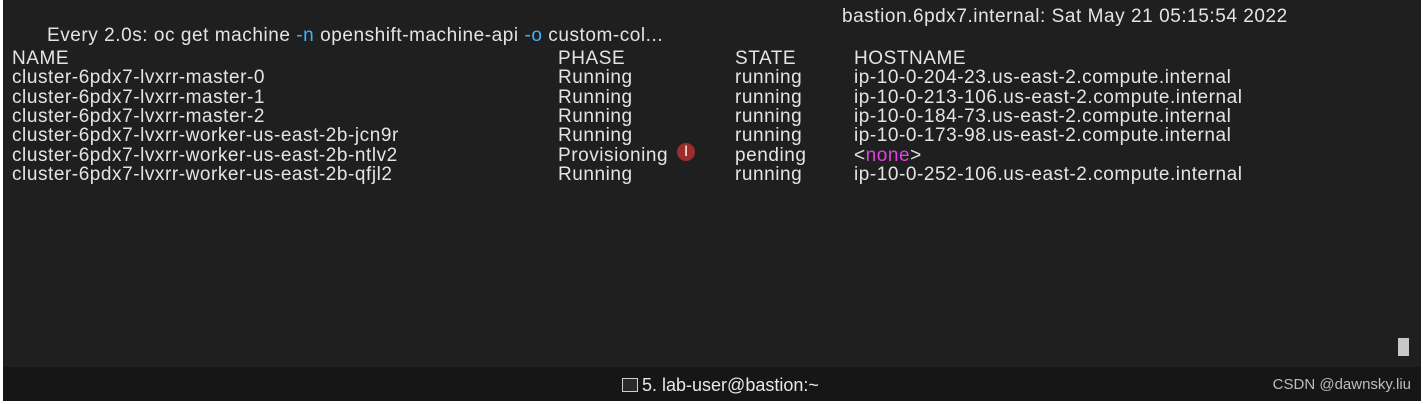 This screenshot has height=404, width=1424. I want to click on status-bar: 5. lab-user@bastion:~ CSDN @dawnsky.liu, so click(712, 384).